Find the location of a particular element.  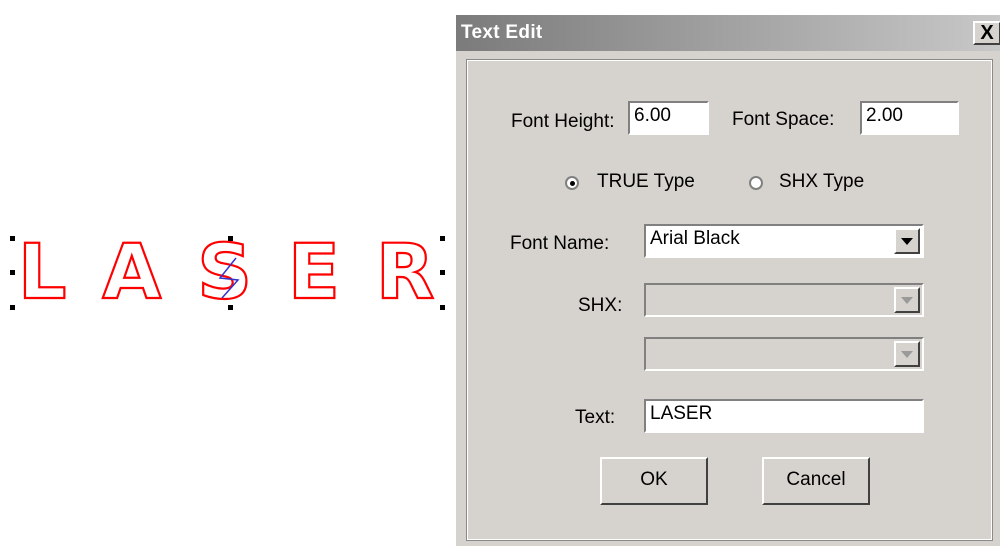

close-button: X is located at coordinates (986, 33).